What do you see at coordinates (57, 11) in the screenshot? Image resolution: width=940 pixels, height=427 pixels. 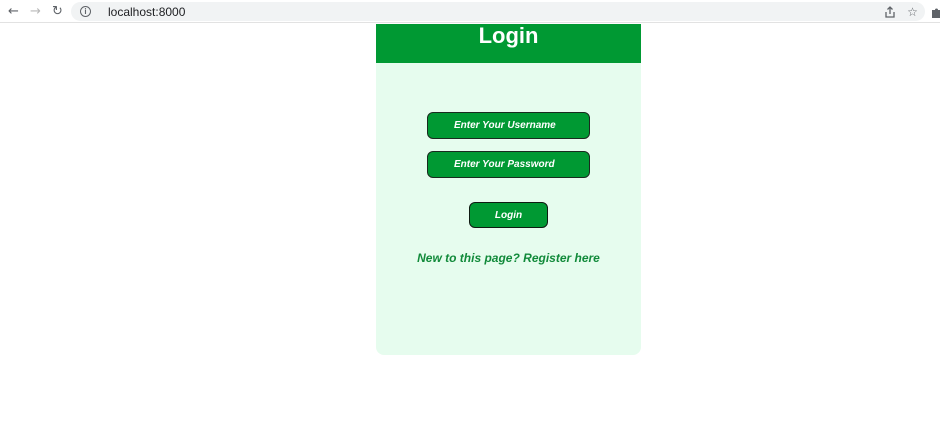 I see `reload-icon: ↻` at bounding box center [57, 11].